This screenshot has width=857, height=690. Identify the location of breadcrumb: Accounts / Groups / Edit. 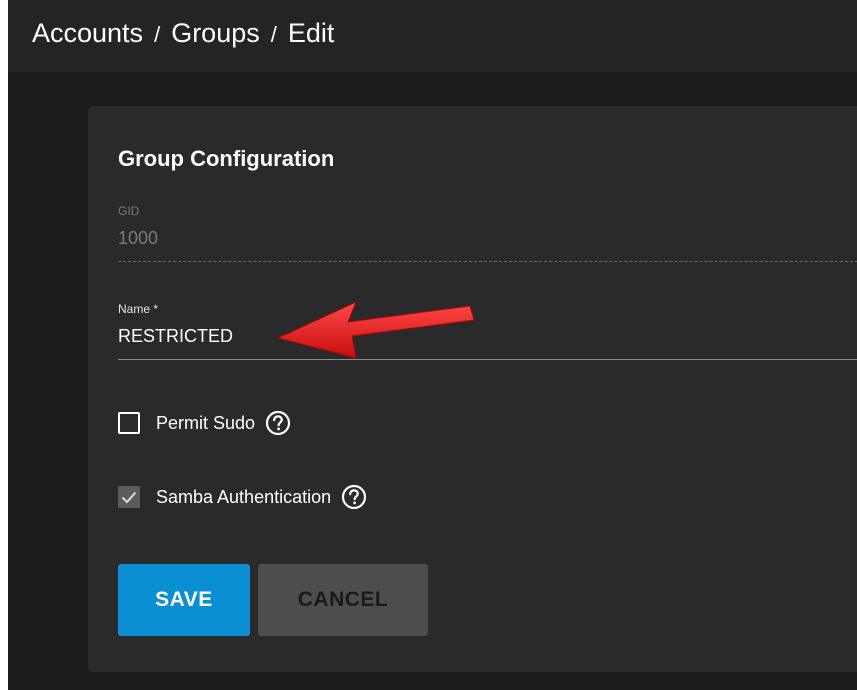
(183, 33).